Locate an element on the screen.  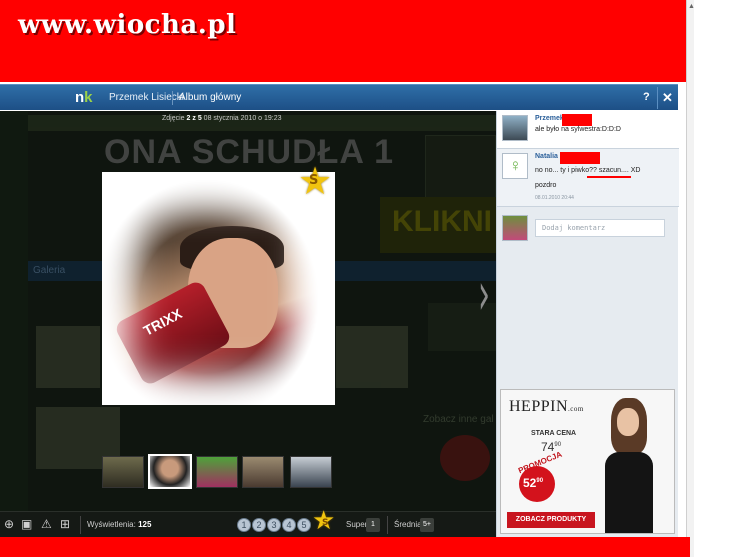
main-photo: TRIXX is located at coordinates (218, 288).